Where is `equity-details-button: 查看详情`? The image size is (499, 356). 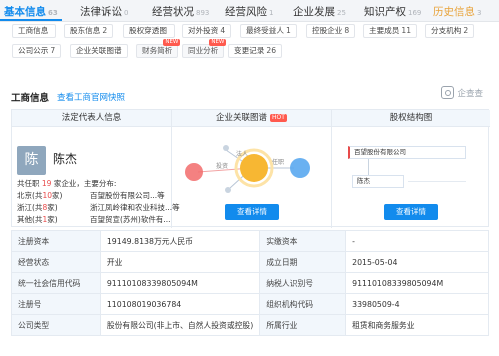
equity-details-button: 查看详情 is located at coordinates (411, 212).